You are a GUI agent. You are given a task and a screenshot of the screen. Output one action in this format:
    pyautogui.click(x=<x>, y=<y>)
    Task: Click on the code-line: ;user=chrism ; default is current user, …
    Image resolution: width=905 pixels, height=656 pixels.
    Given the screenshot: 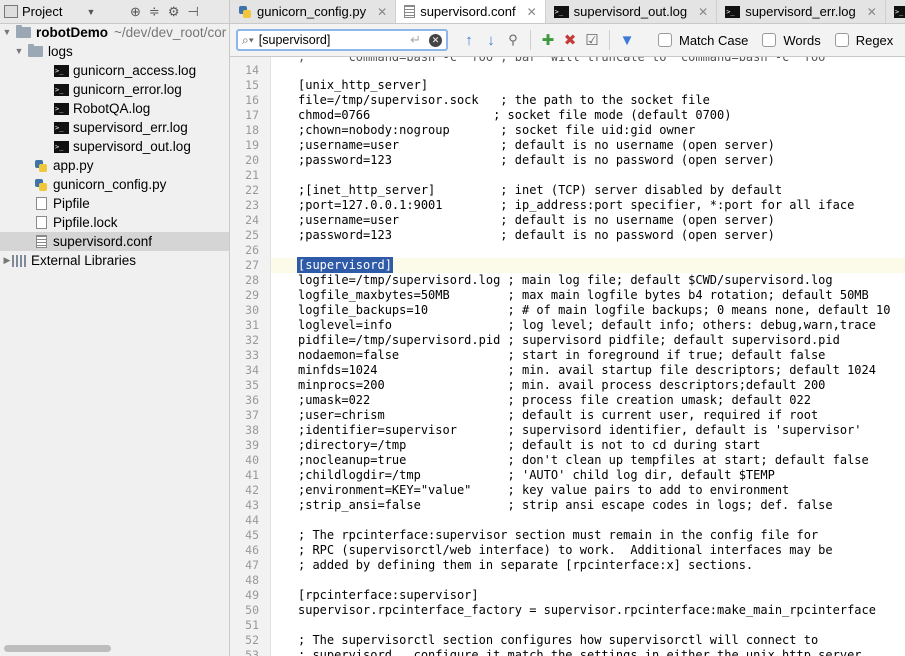 What is the action you would take?
    pyautogui.click(x=558, y=415)
    